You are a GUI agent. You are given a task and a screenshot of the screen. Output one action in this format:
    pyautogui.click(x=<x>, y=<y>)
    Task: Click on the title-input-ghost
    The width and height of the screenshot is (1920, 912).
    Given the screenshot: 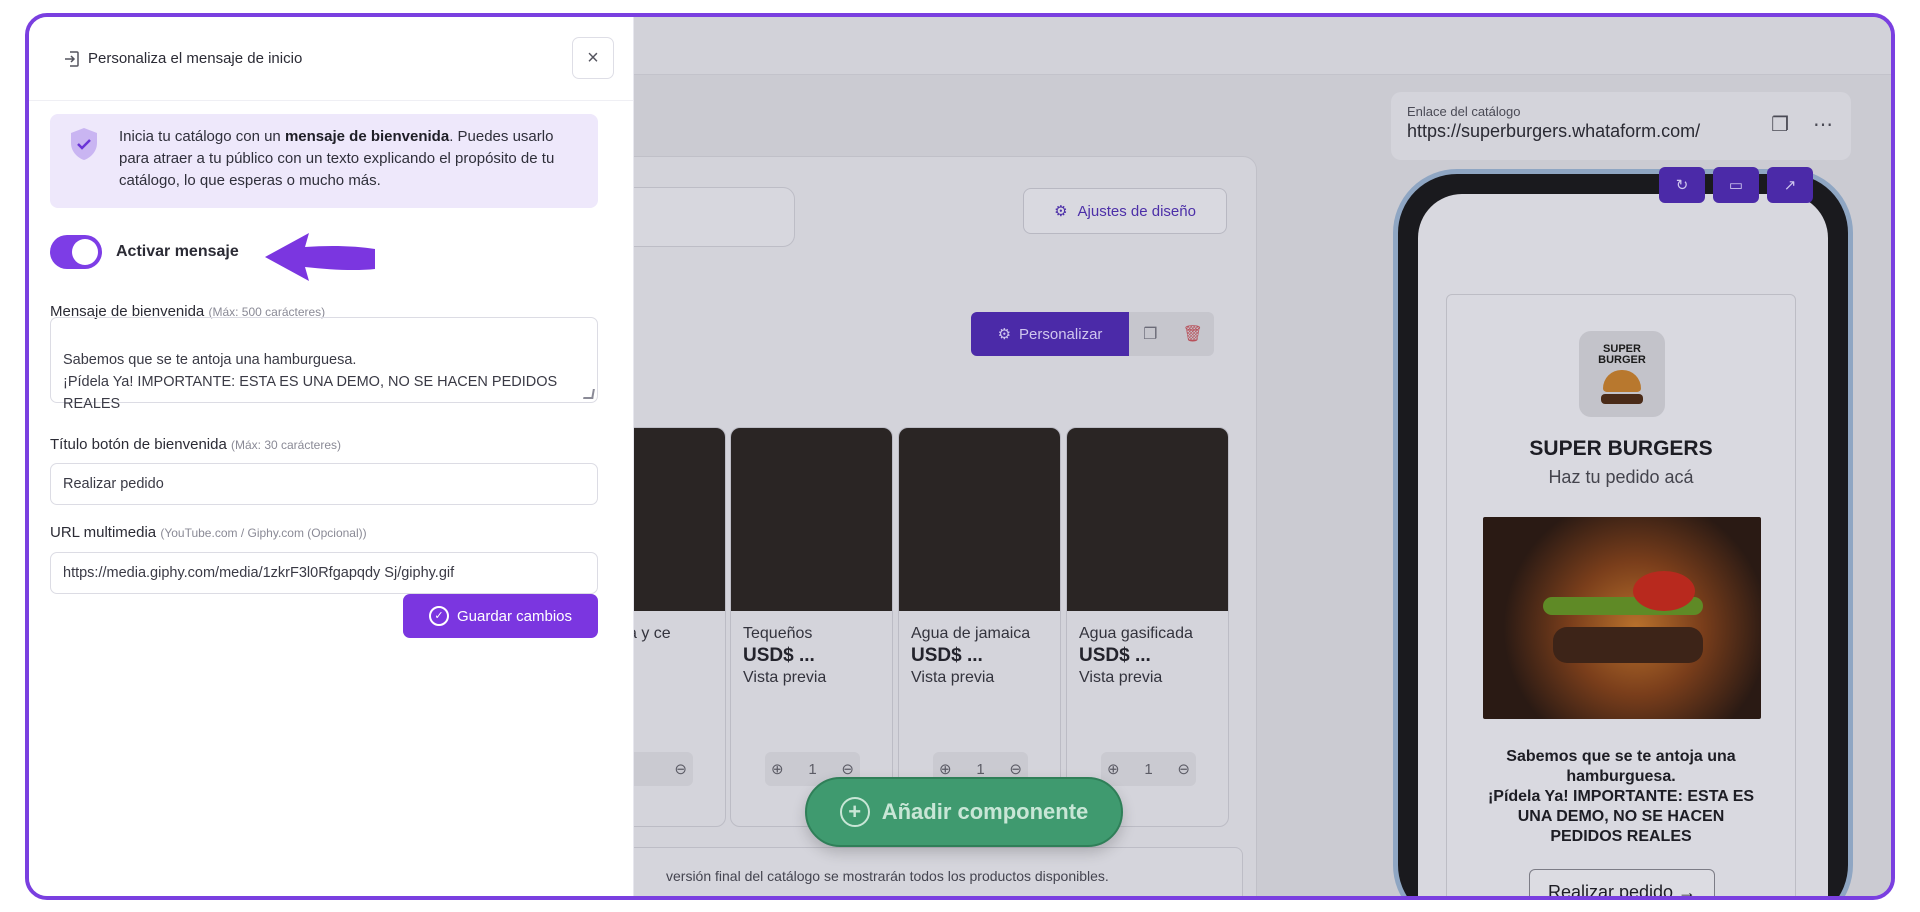 What is the action you would take?
    pyautogui.click(x=701, y=217)
    